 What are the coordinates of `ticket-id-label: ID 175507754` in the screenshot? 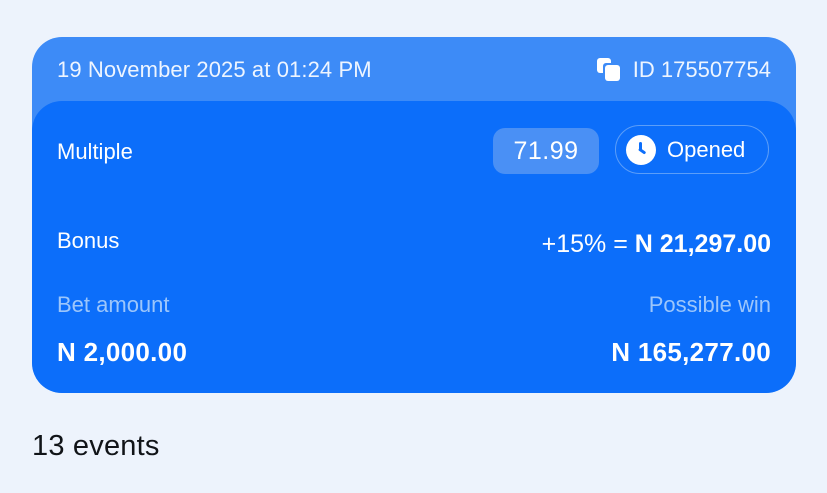 It's located at (701, 69).